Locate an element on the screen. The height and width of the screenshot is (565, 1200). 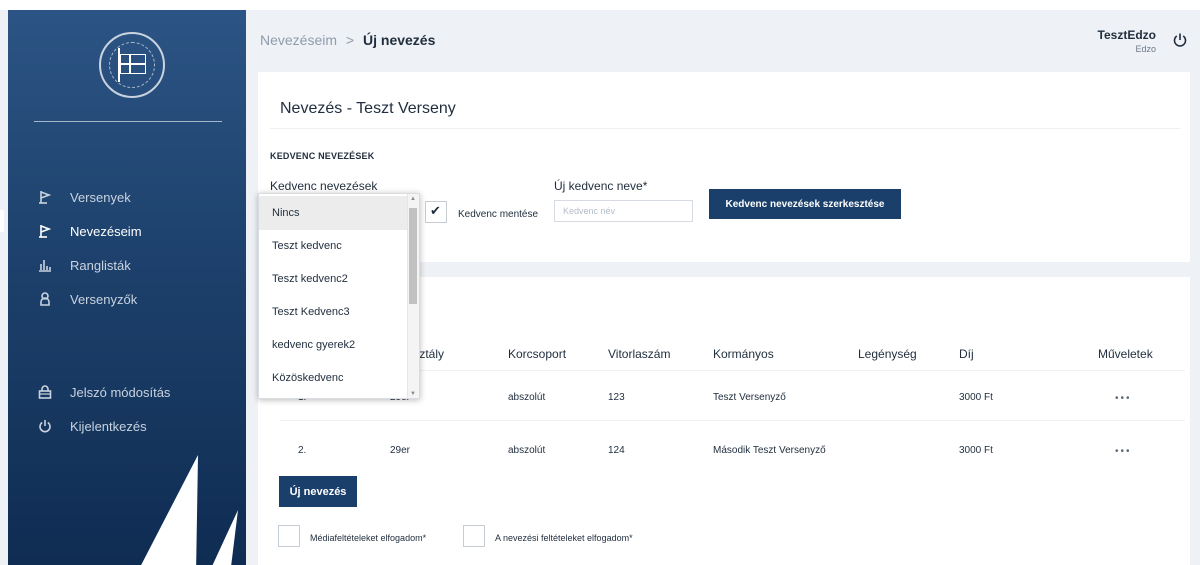
dropdown-scrollbar: ▲ ▼ is located at coordinates (413, 296).